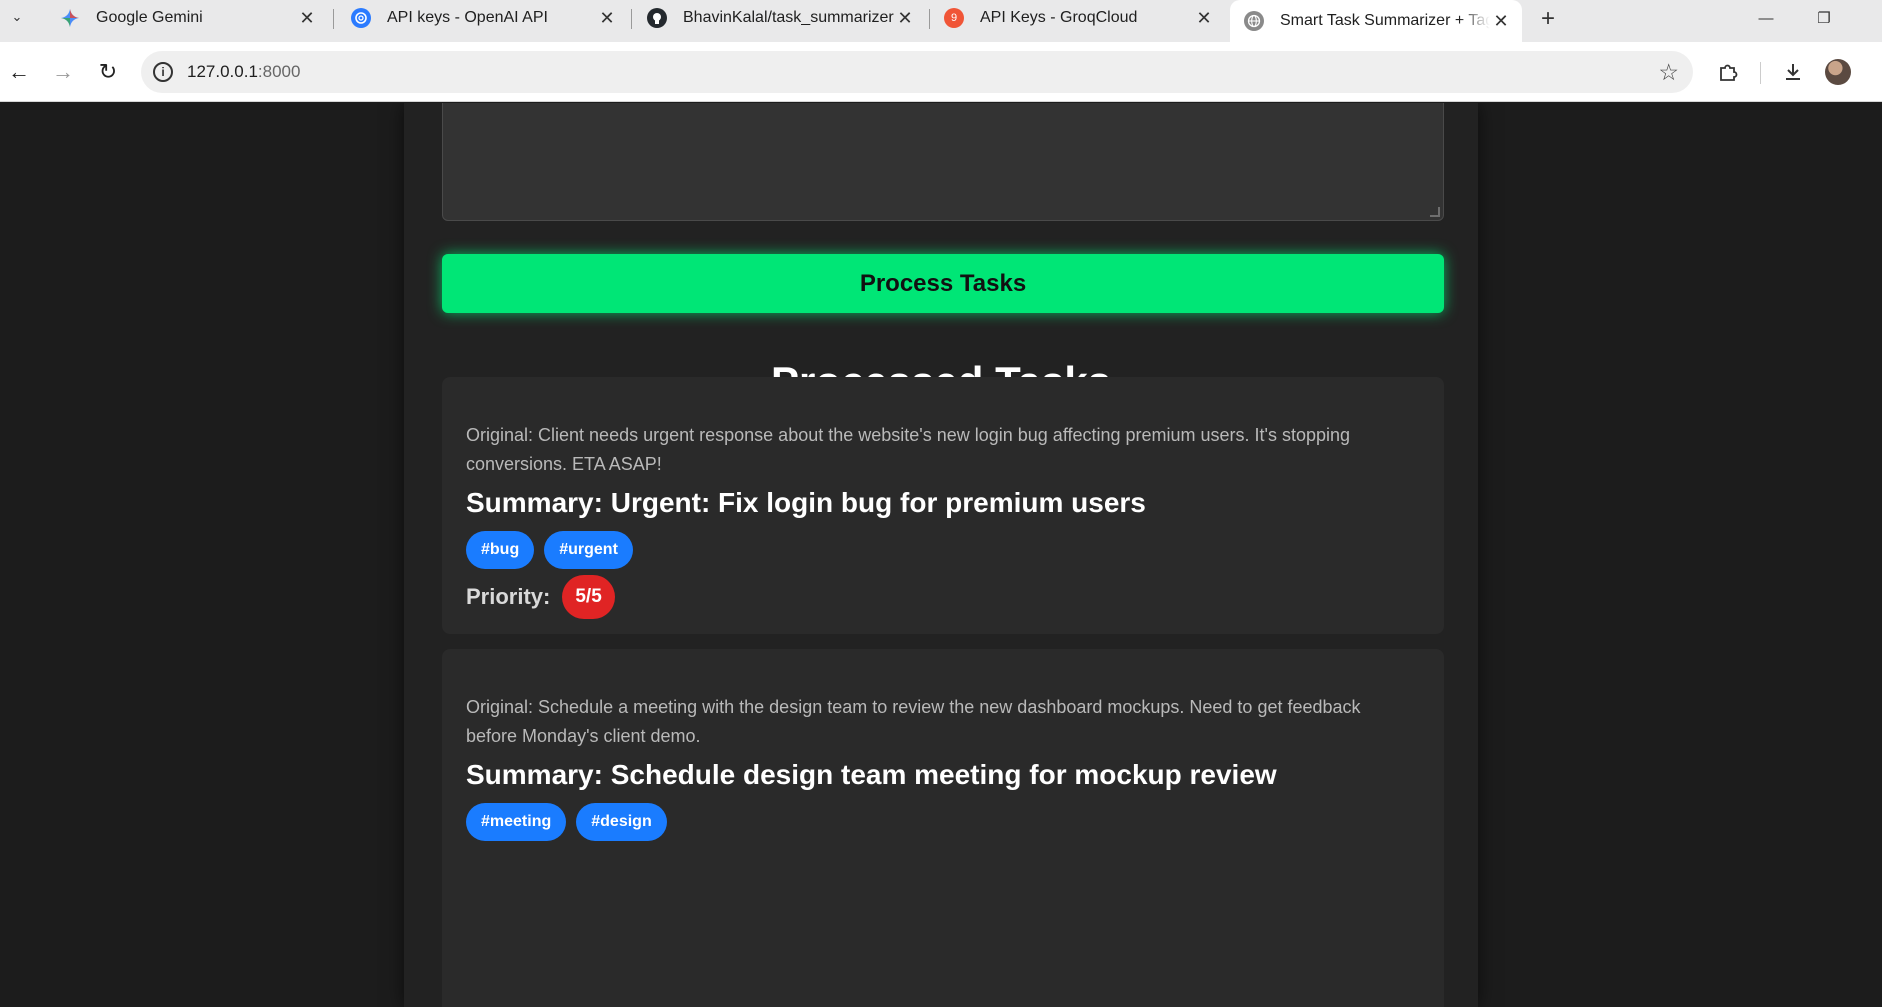 The height and width of the screenshot is (1007, 1882). What do you see at coordinates (1668, 72) in the screenshot?
I see `bookmark-star-icon: ☆` at bounding box center [1668, 72].